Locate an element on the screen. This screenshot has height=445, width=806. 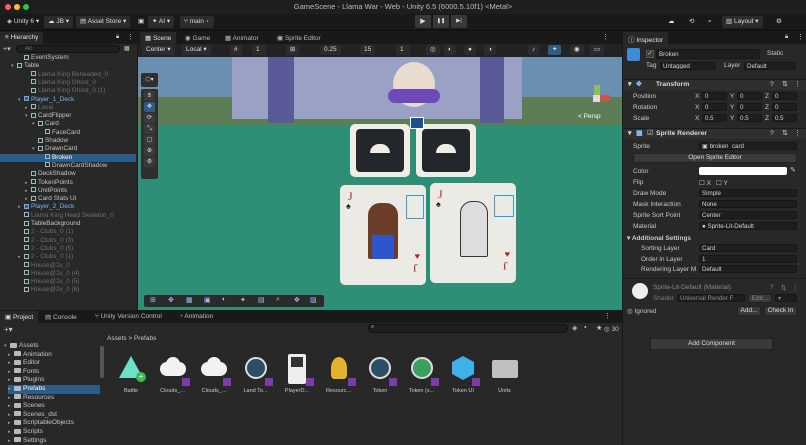
view-options-icon: ⬡▾ is located at coordinates (149, 80).